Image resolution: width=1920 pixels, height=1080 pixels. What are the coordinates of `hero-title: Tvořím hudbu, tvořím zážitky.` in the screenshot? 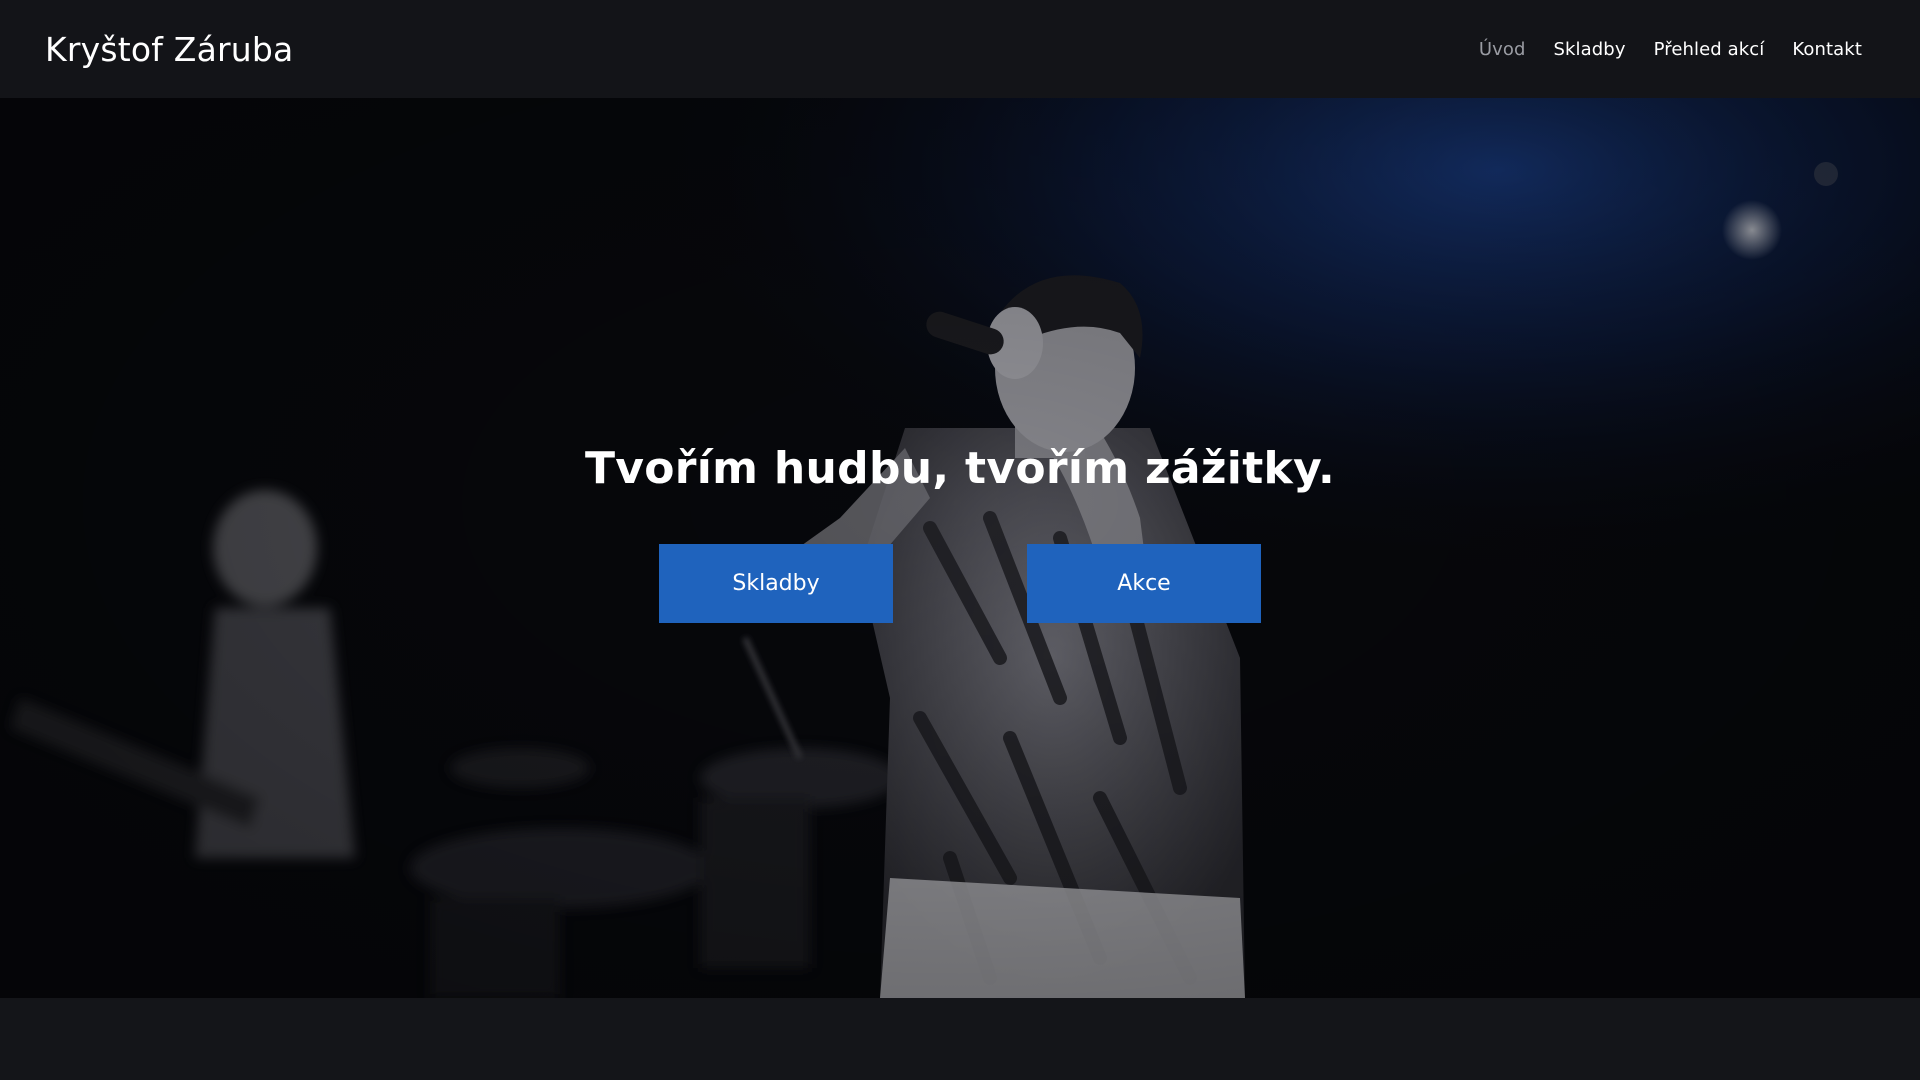 It's located at (960, 468).